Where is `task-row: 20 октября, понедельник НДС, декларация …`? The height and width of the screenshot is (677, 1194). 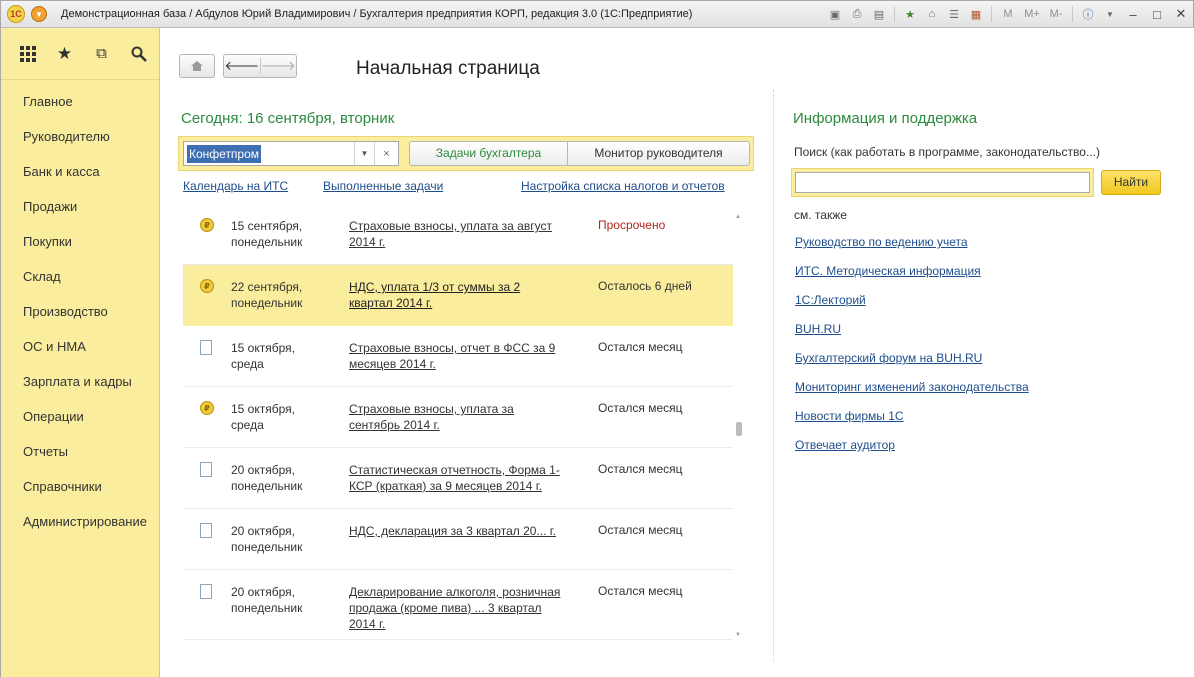
task-row: 20 октября, понедельник НДС, декларация … is located at coordinates (458, 539).